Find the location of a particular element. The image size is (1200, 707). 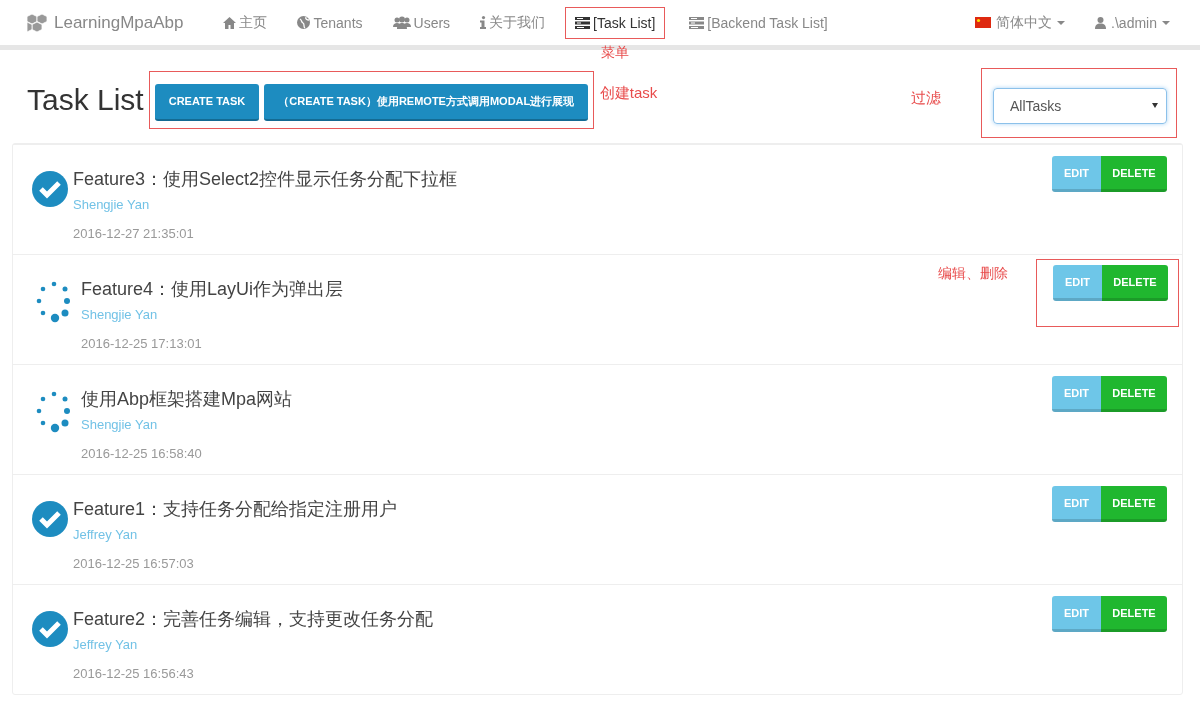

annotation-label: 菜单 is located at coordinates (615, 52).